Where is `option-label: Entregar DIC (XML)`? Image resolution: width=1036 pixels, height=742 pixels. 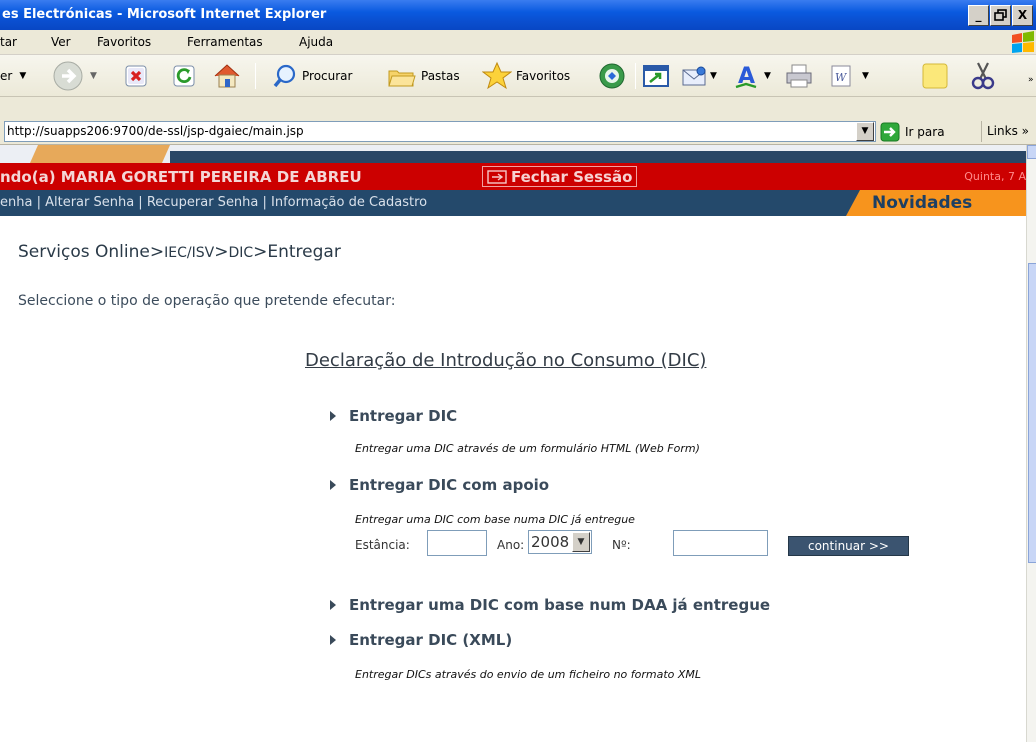 option-label: Entregar DIC (XML) is located at coordinates (431, 640).